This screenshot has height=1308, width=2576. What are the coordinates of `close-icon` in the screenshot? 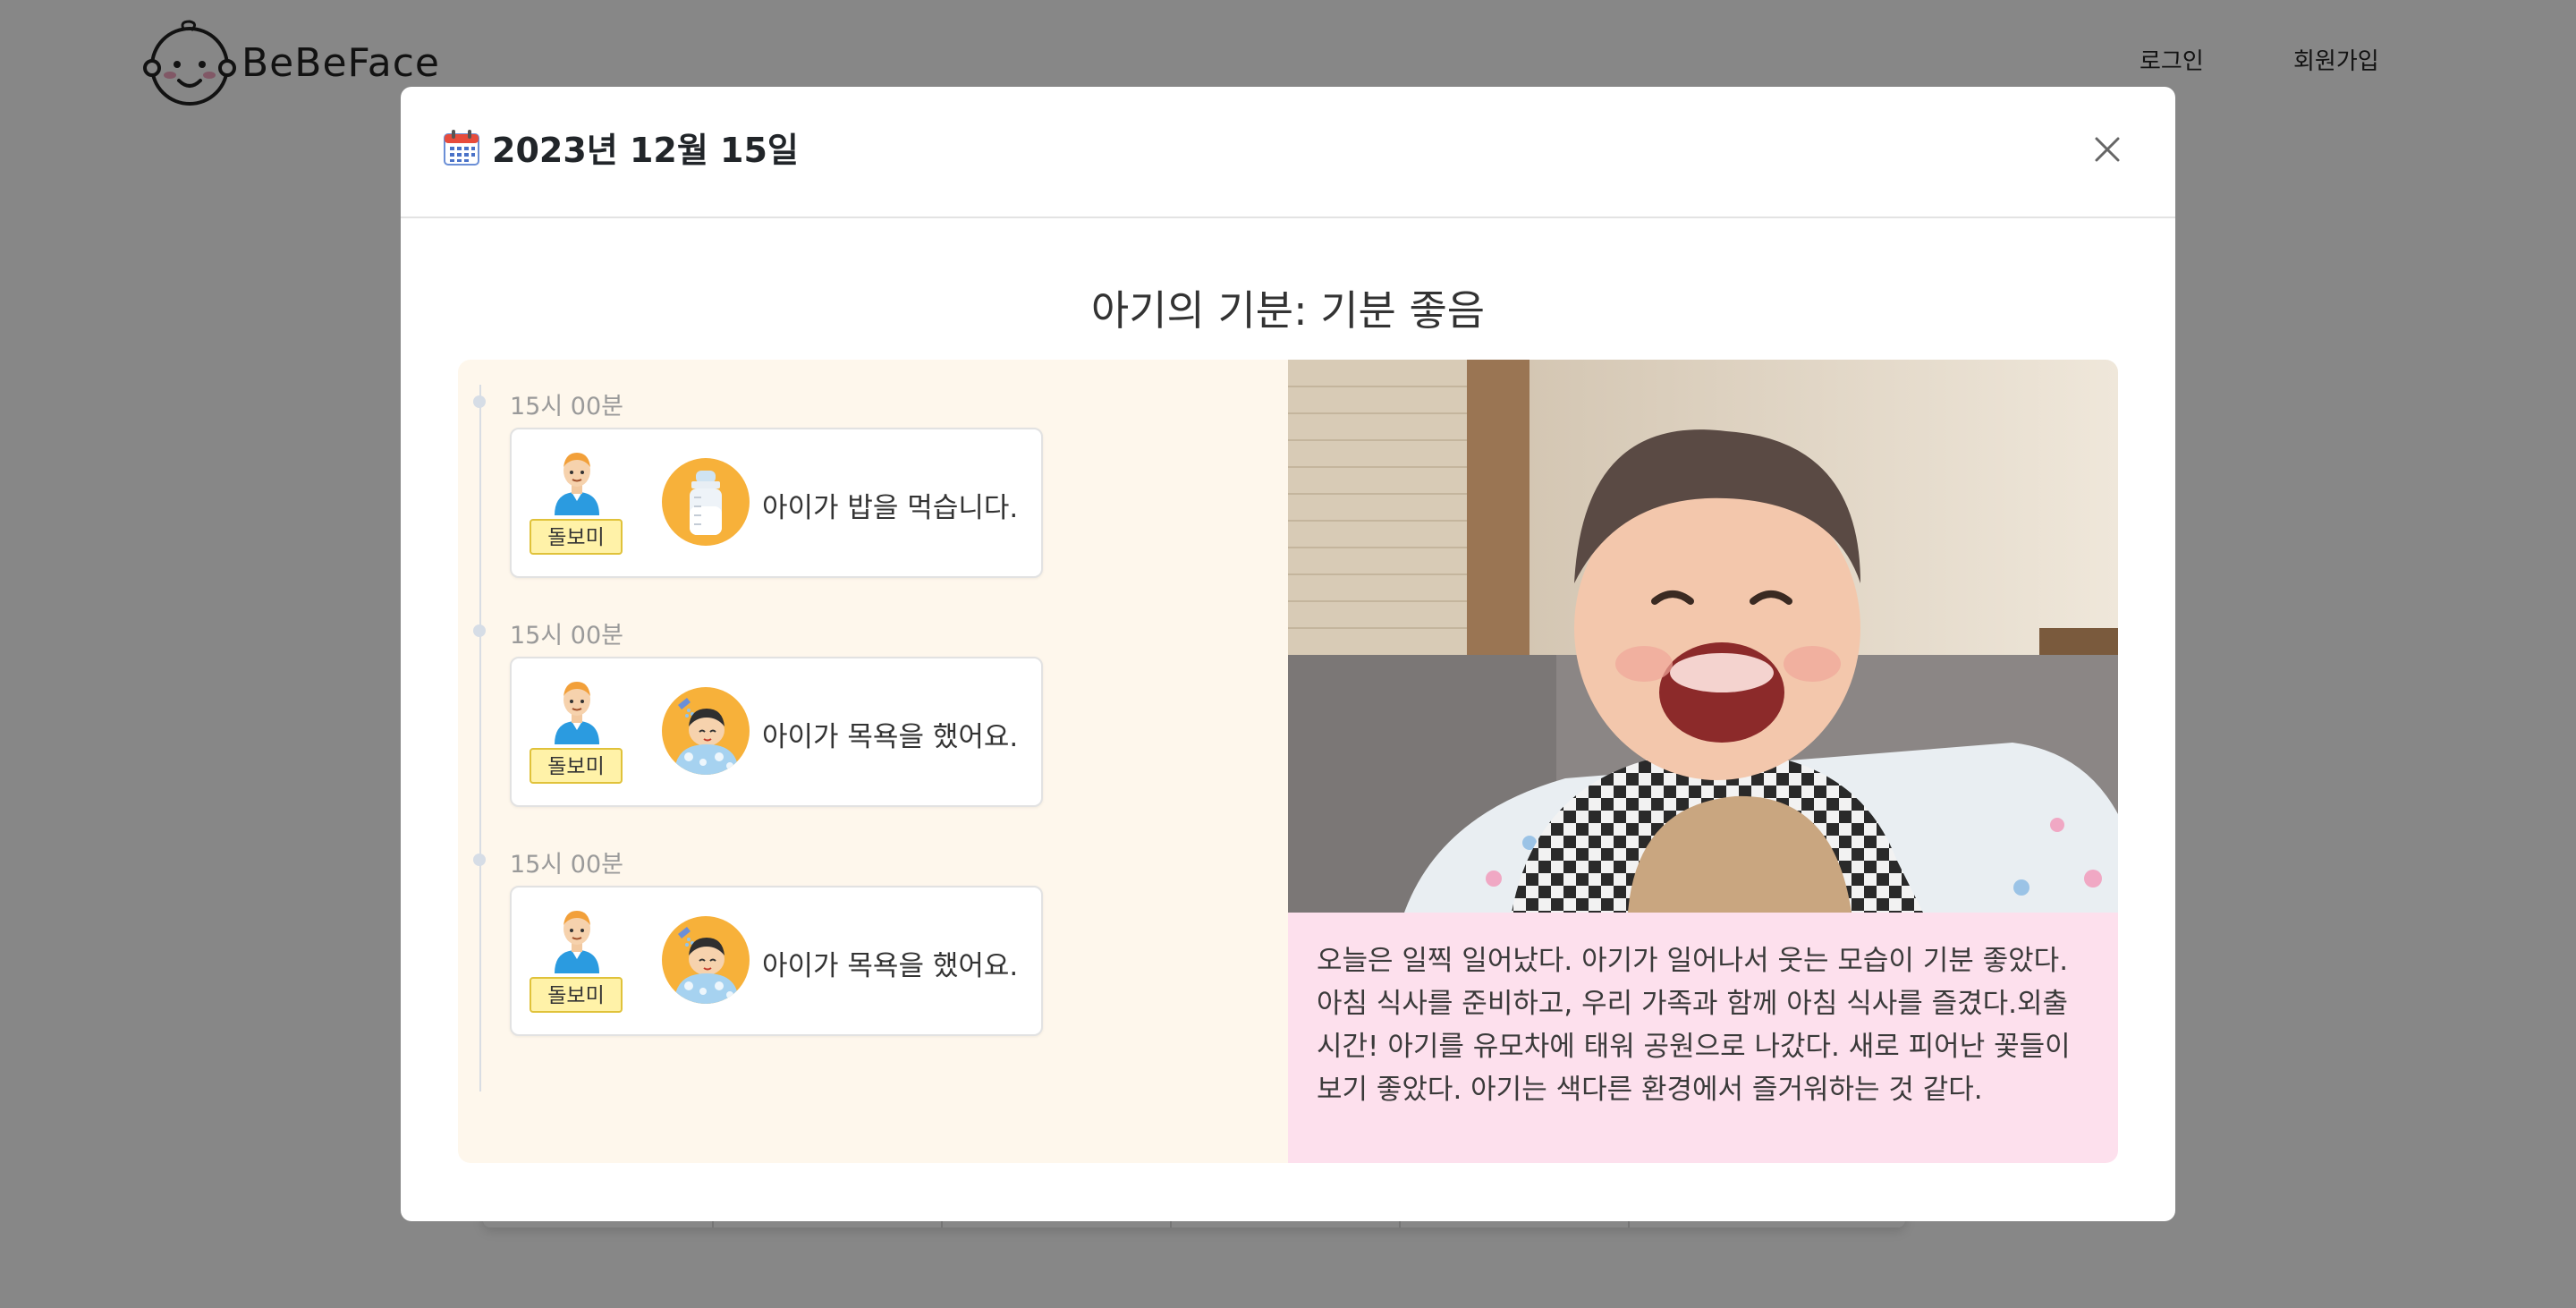 It's located at (2107, 149).